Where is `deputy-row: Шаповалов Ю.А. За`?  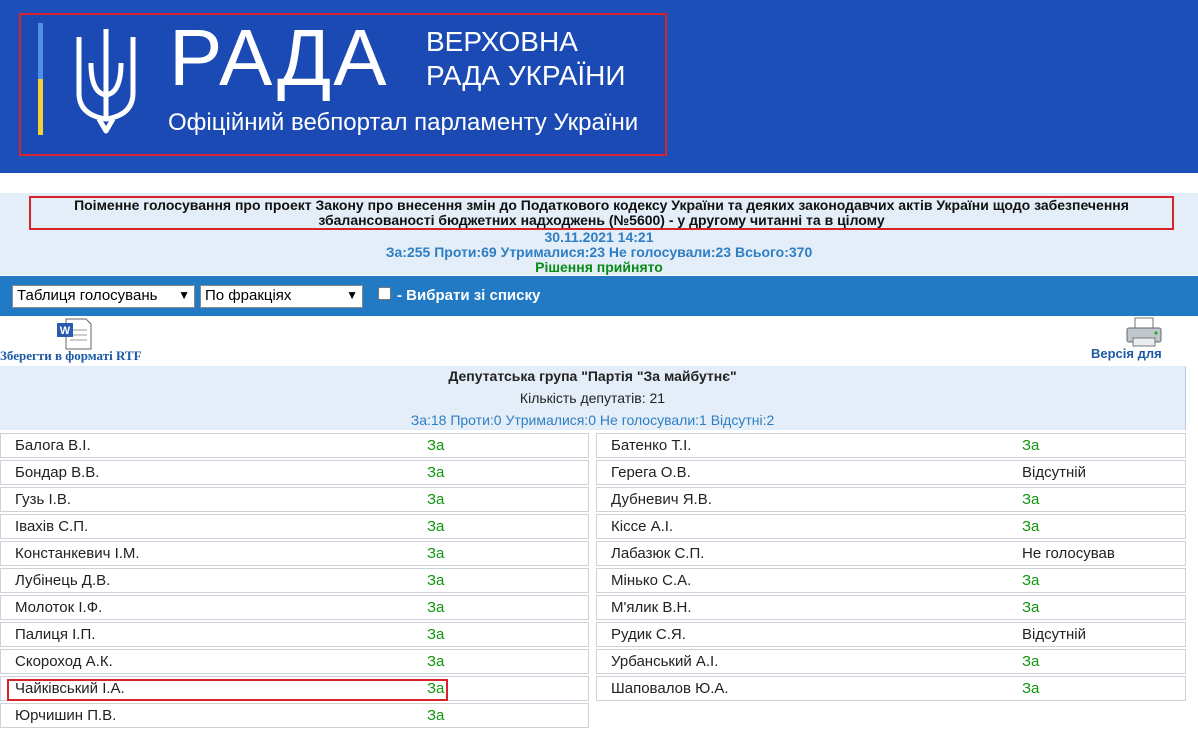
deputy-row: Шаповалов Ю.А. За is located at coordinates (891, 688).